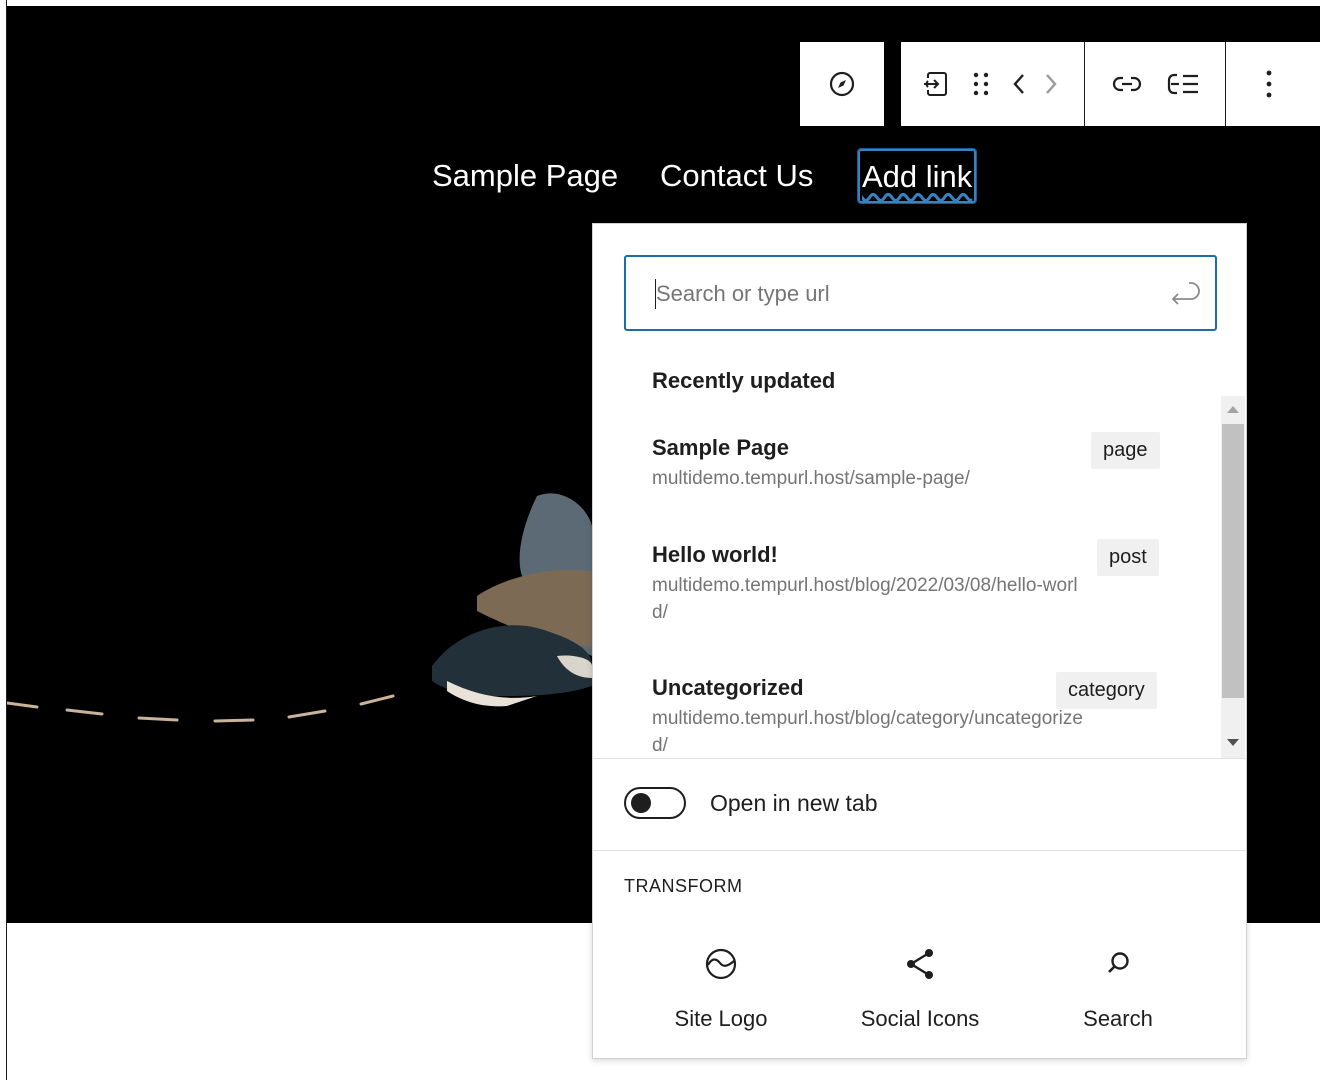 This screenshot has width=1320, height=1080. I want to click on move-left-icon, so click(1019, 84).